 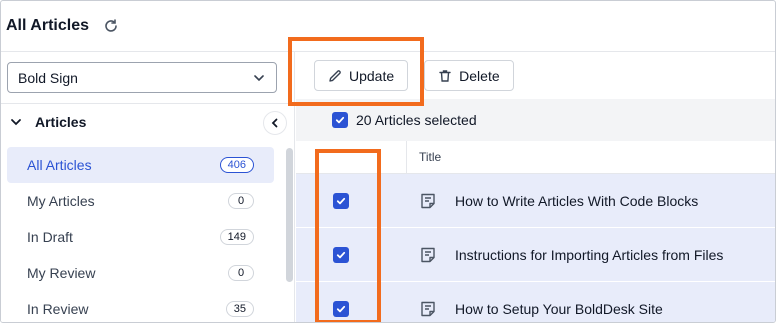 I want to click on update-label: Update, so click(x=372, y=75).